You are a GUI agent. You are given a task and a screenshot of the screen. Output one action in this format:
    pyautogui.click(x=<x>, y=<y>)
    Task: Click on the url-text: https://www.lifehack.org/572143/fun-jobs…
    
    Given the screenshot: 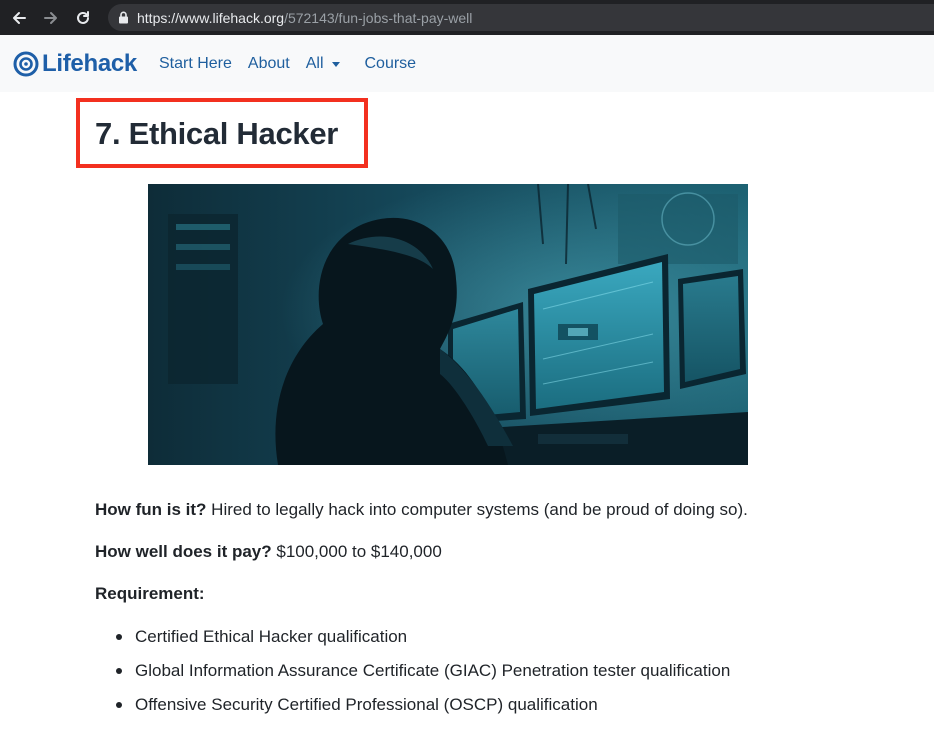 What is the action you would take?
    pyautogui.click(x=304, y=18)
    